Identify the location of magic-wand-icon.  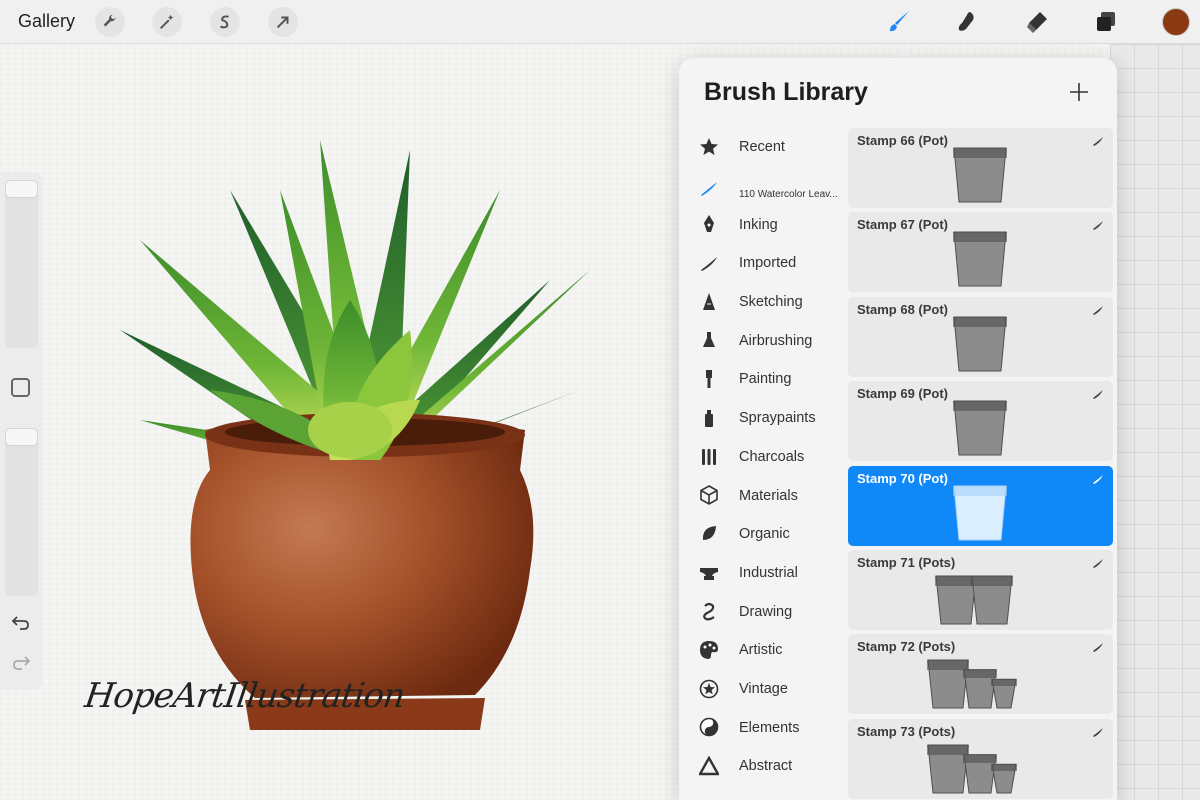
(167, 22).